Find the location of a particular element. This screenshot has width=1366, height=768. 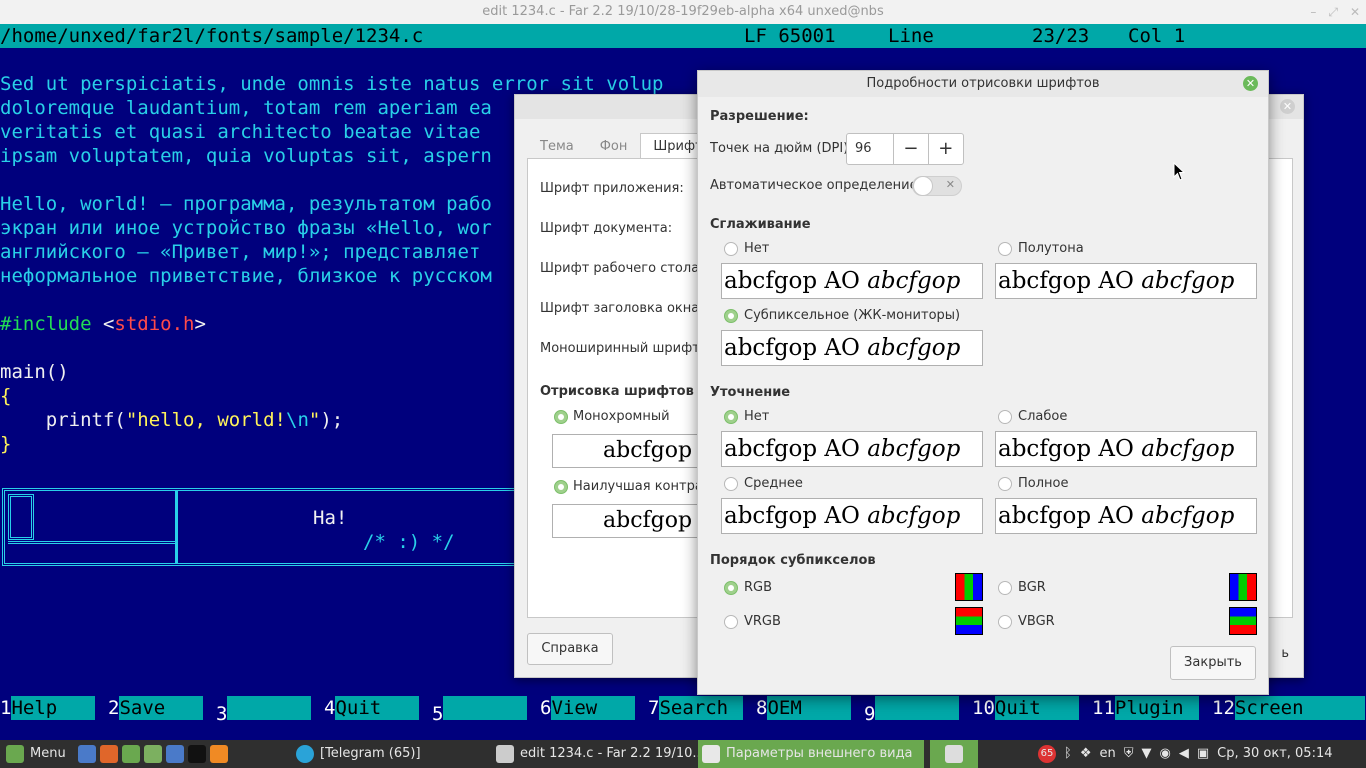

smoothing-header: Сглаживание is located at coordinates (760, 224).